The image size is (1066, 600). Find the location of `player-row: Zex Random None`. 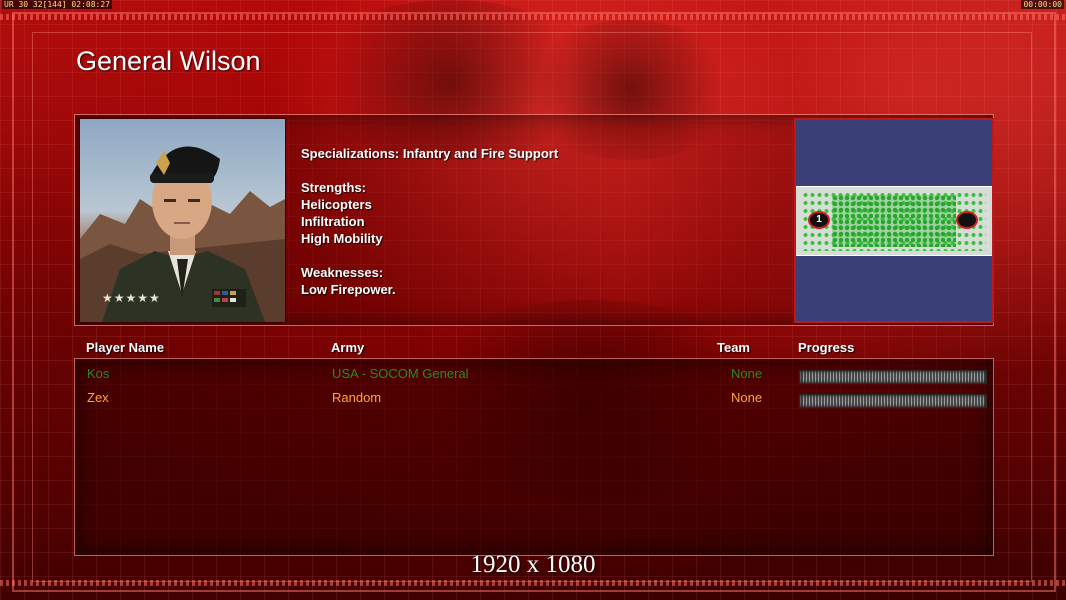

player-row: Zex Random None is located at coordinates (534, 398).